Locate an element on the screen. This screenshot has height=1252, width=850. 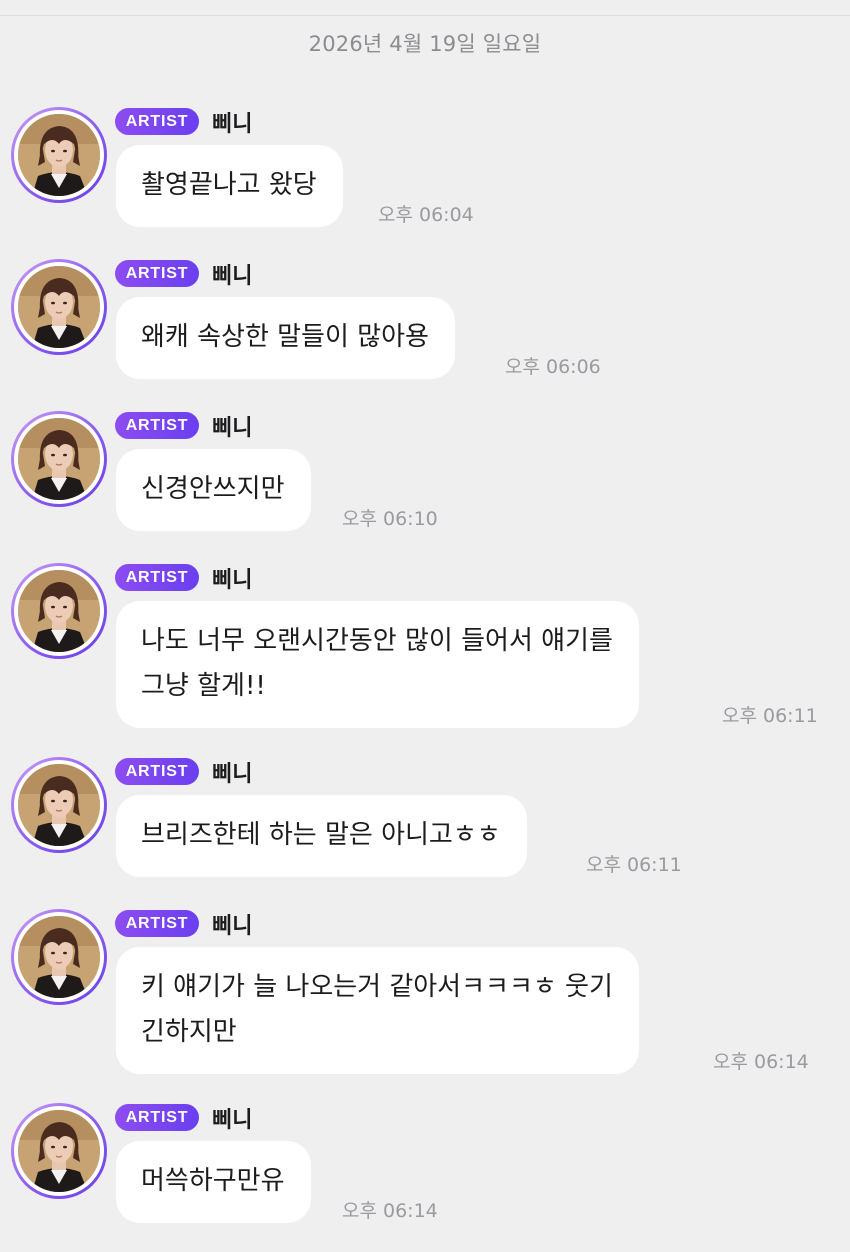
message-bubble: 왜캐 속상한 말들이 많아용 is located at coordinates (285, 338).